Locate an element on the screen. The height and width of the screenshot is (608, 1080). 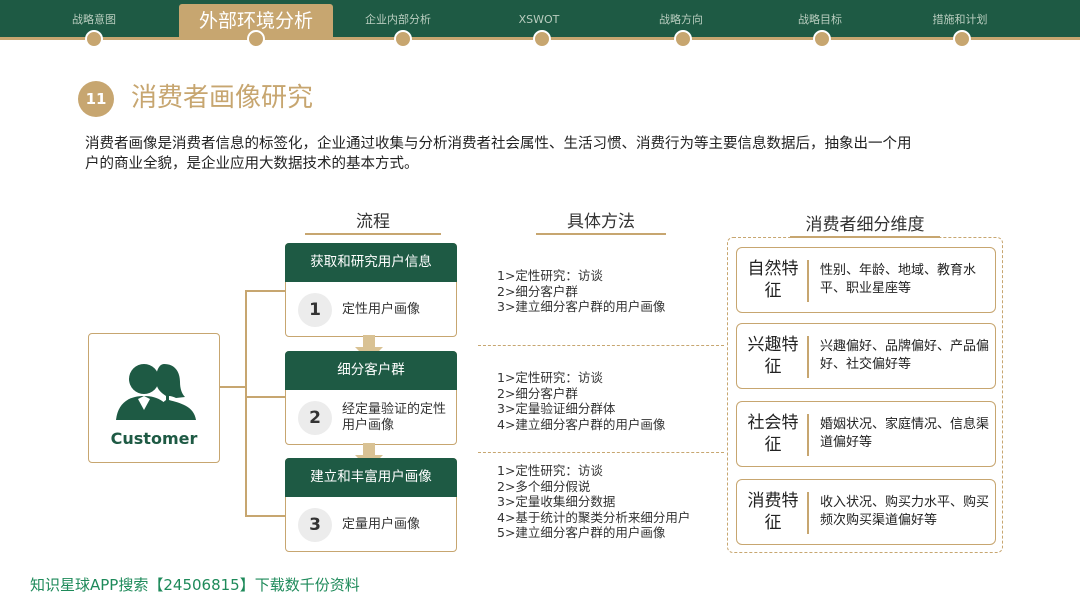
flow-step-number: 1 is located at coordinates (315, 310).